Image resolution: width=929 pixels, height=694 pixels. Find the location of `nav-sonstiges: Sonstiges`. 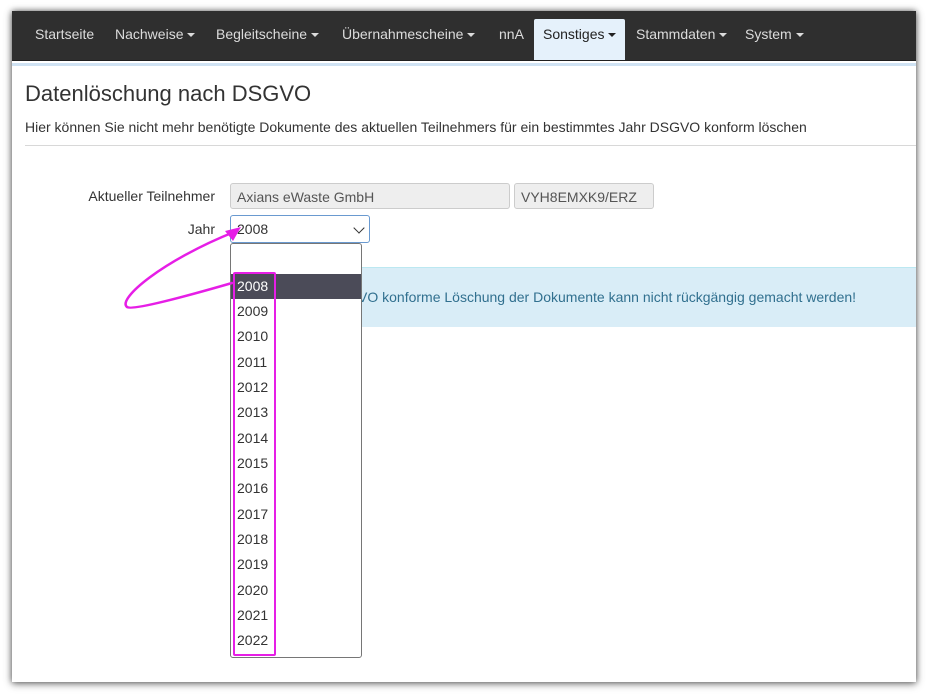

nav-sonstiges: Sonstiges is located at coordinates (580, 39).